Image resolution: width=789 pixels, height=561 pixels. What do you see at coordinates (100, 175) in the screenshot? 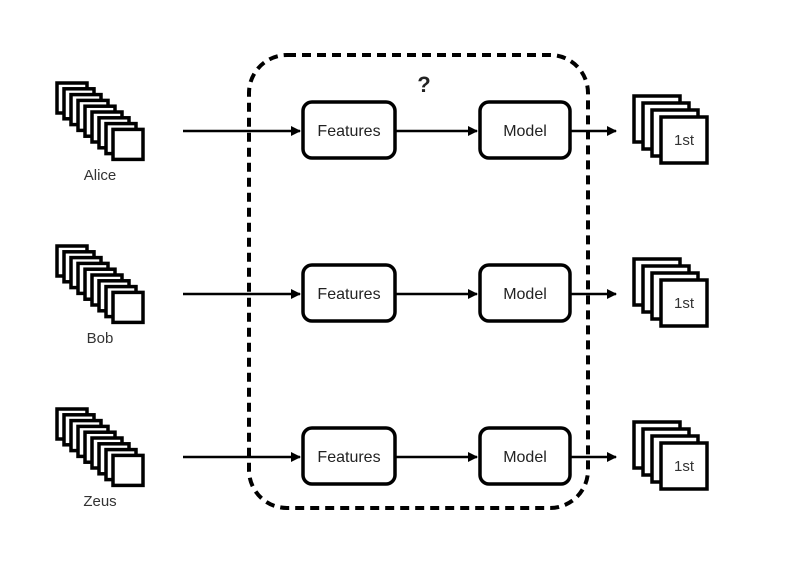
I see `person-label: Alice` at bounding box center [100, 175].